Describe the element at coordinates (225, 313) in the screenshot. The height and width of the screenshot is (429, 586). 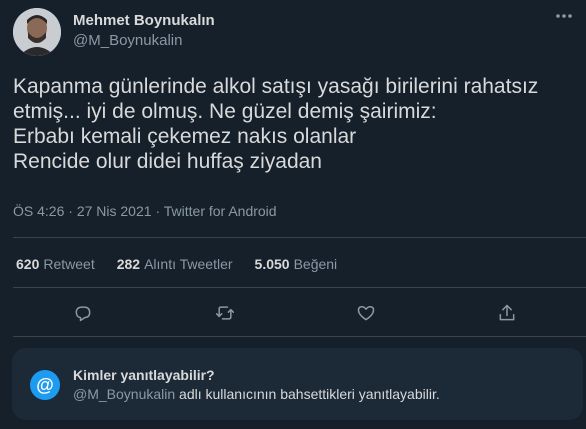
I see `retweet-icon` at that location.